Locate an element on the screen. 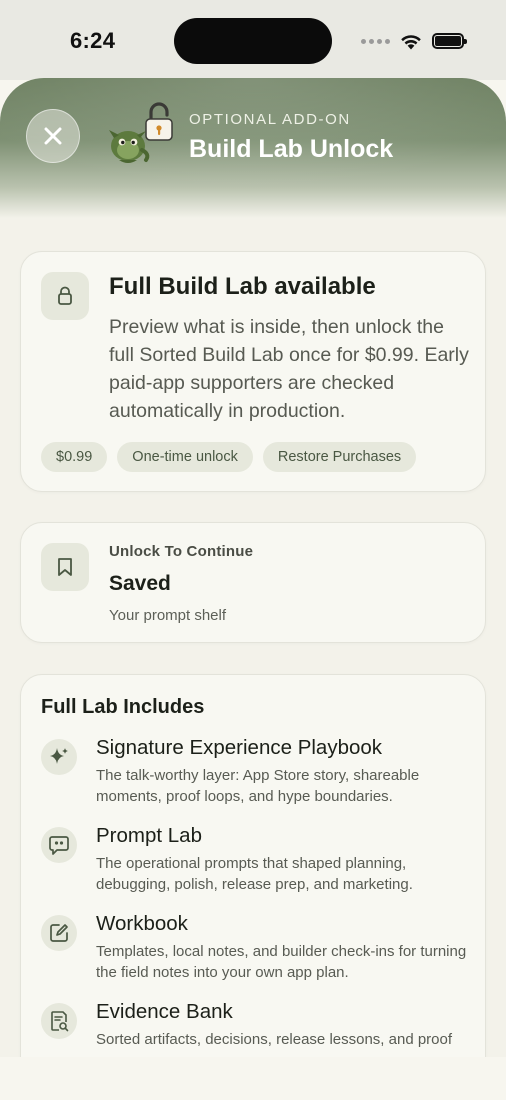 The height and width of the screenshot is (1100, 506). feature-title: Workbook is located at coordinates (142, 923).